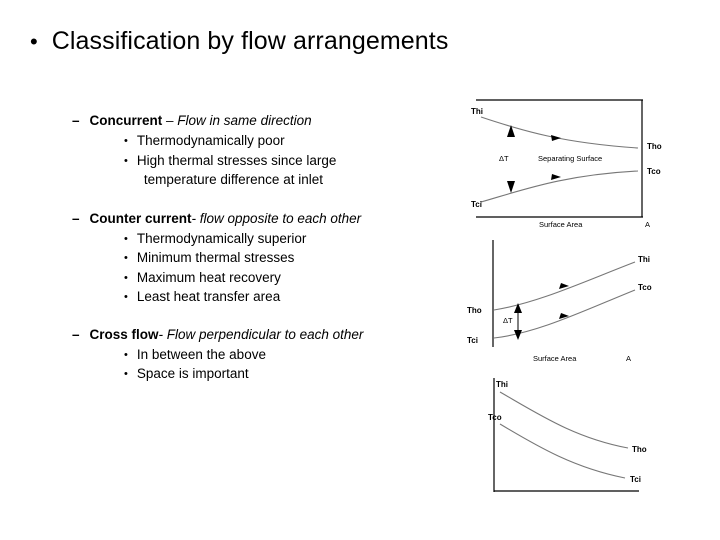 The height and width of the screenshot is (540, 720). I want to click on title-text: Classification by flow arrangements, so click(250, 41).